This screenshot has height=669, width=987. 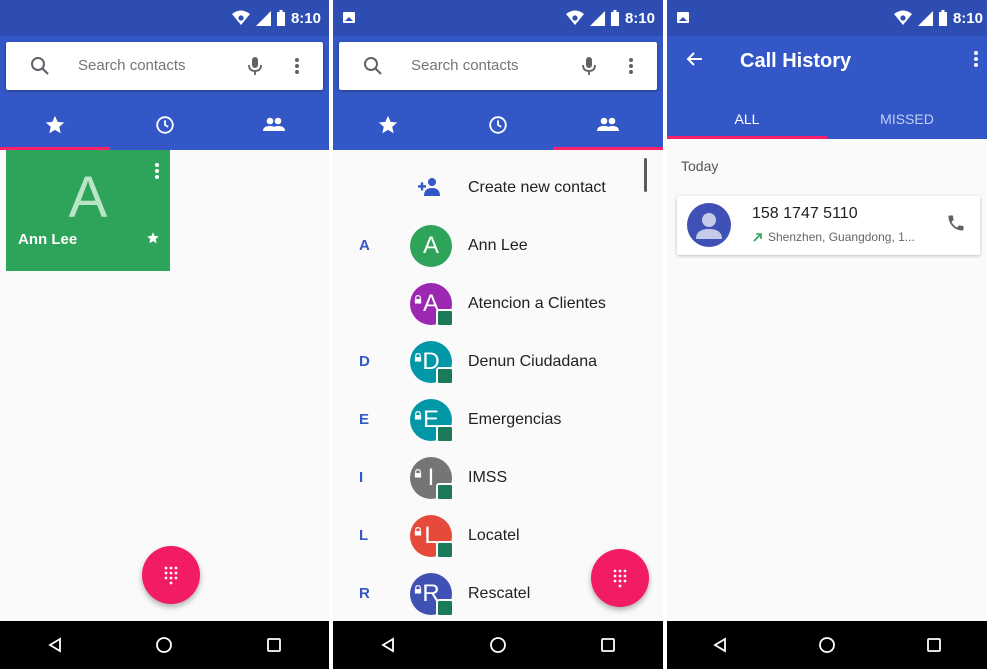 I want to click on contact-row: A A Ann Lee, so click(x=498, y=247).